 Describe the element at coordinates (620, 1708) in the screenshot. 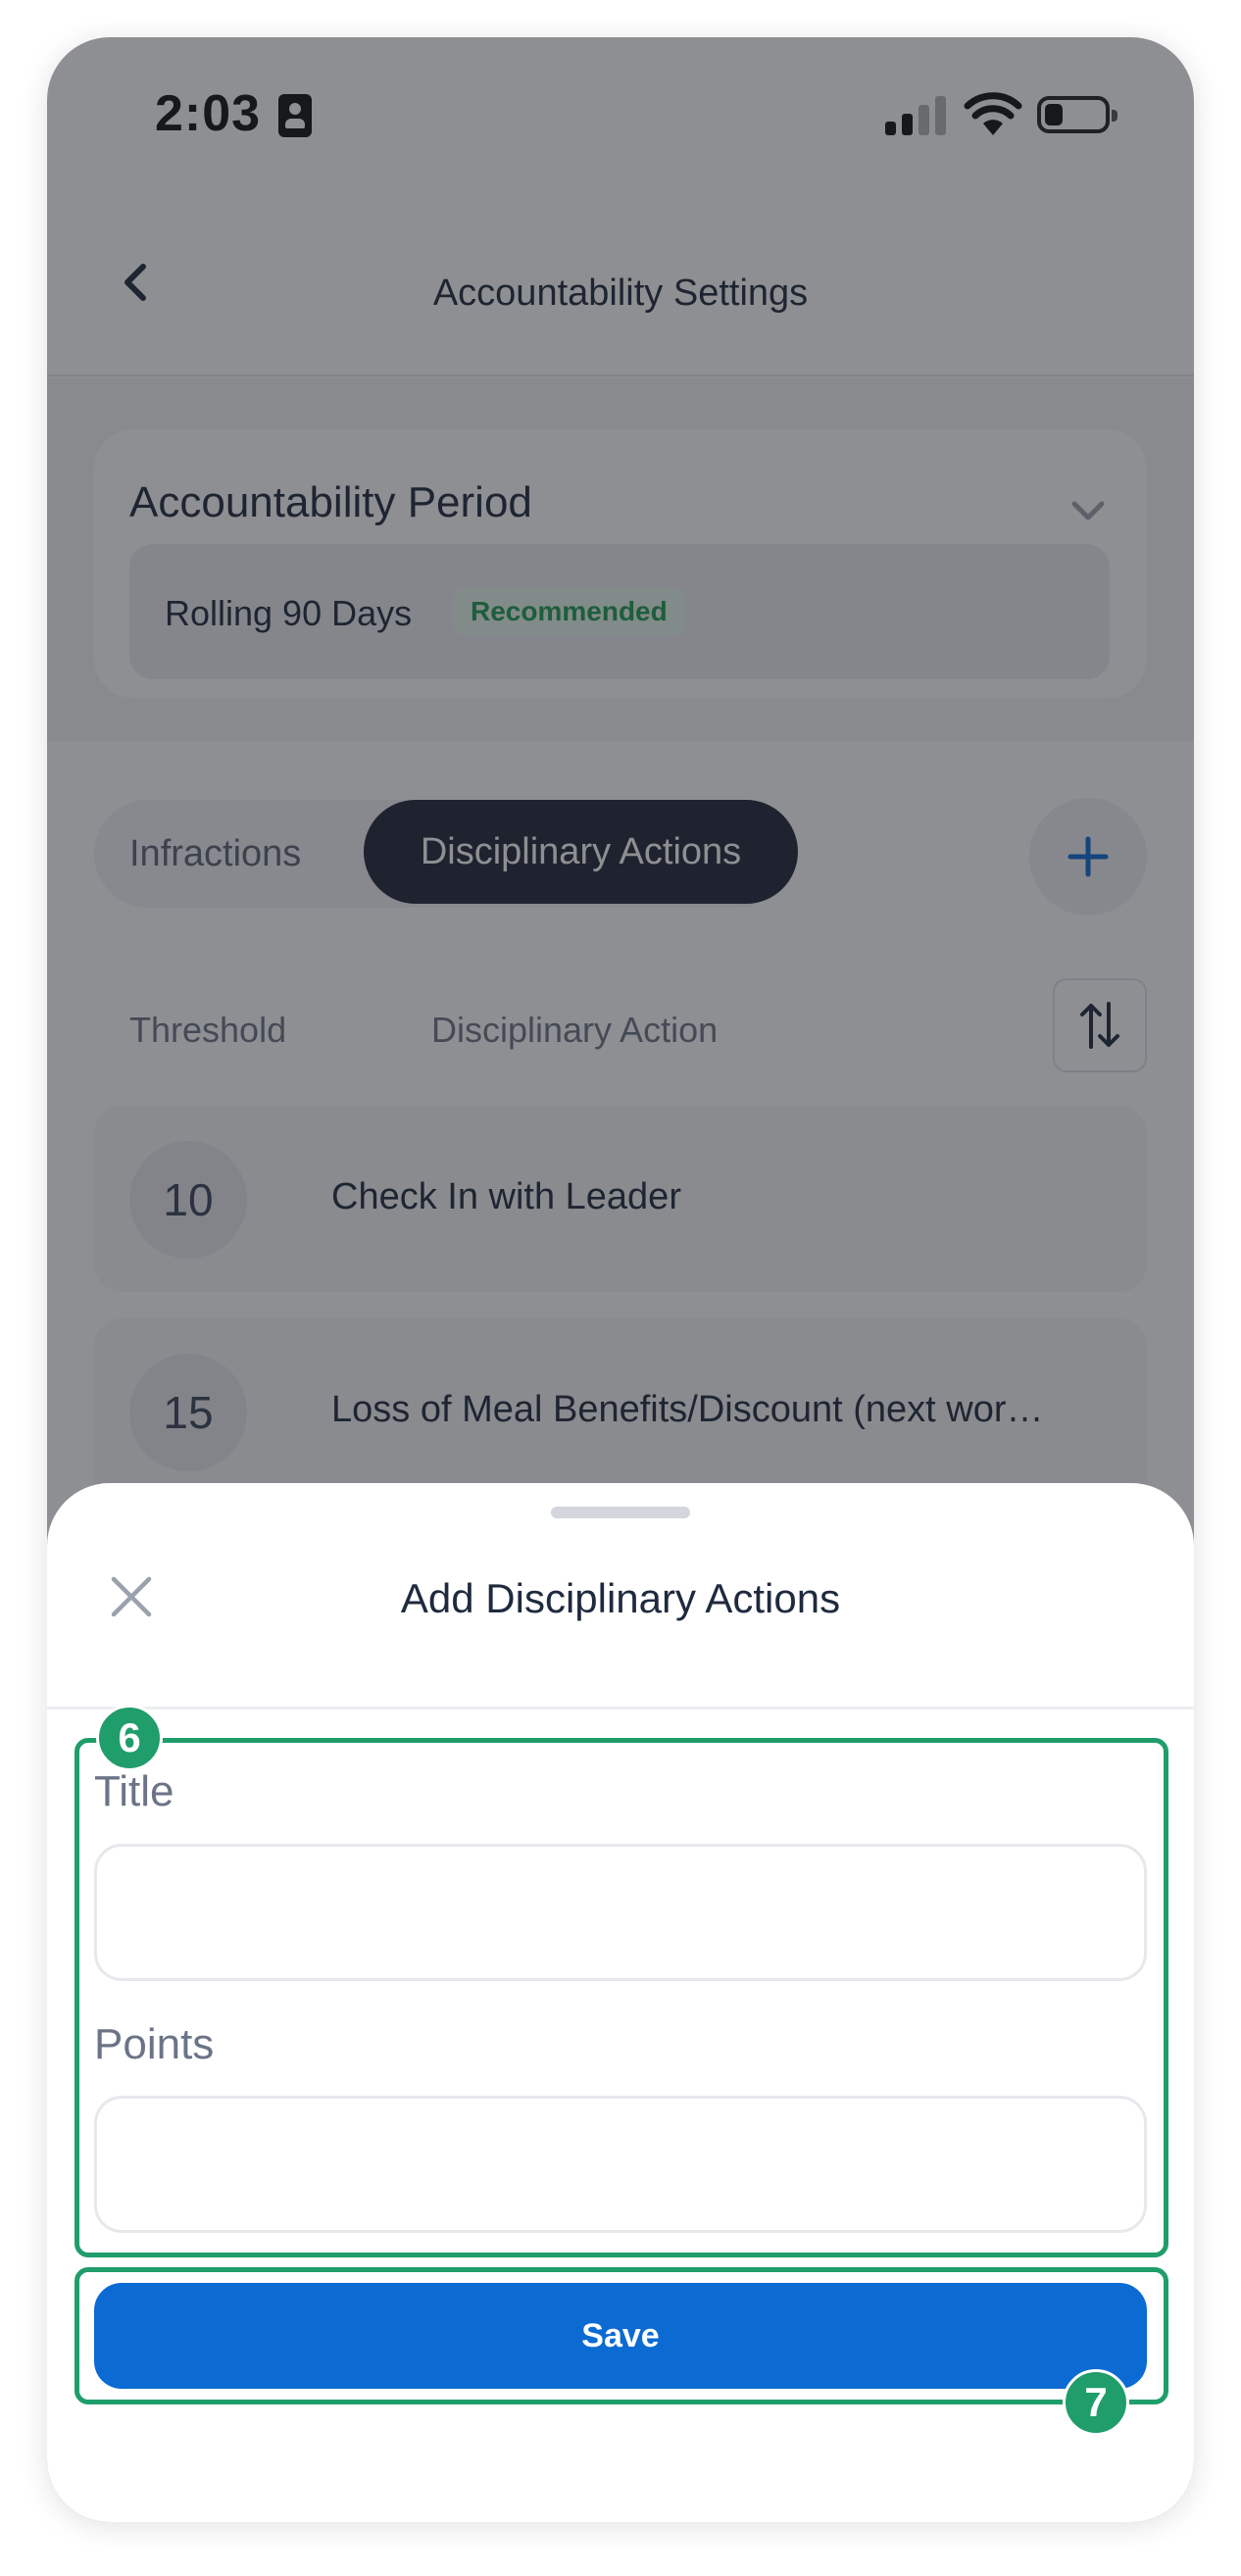

I see `divider` at that location.